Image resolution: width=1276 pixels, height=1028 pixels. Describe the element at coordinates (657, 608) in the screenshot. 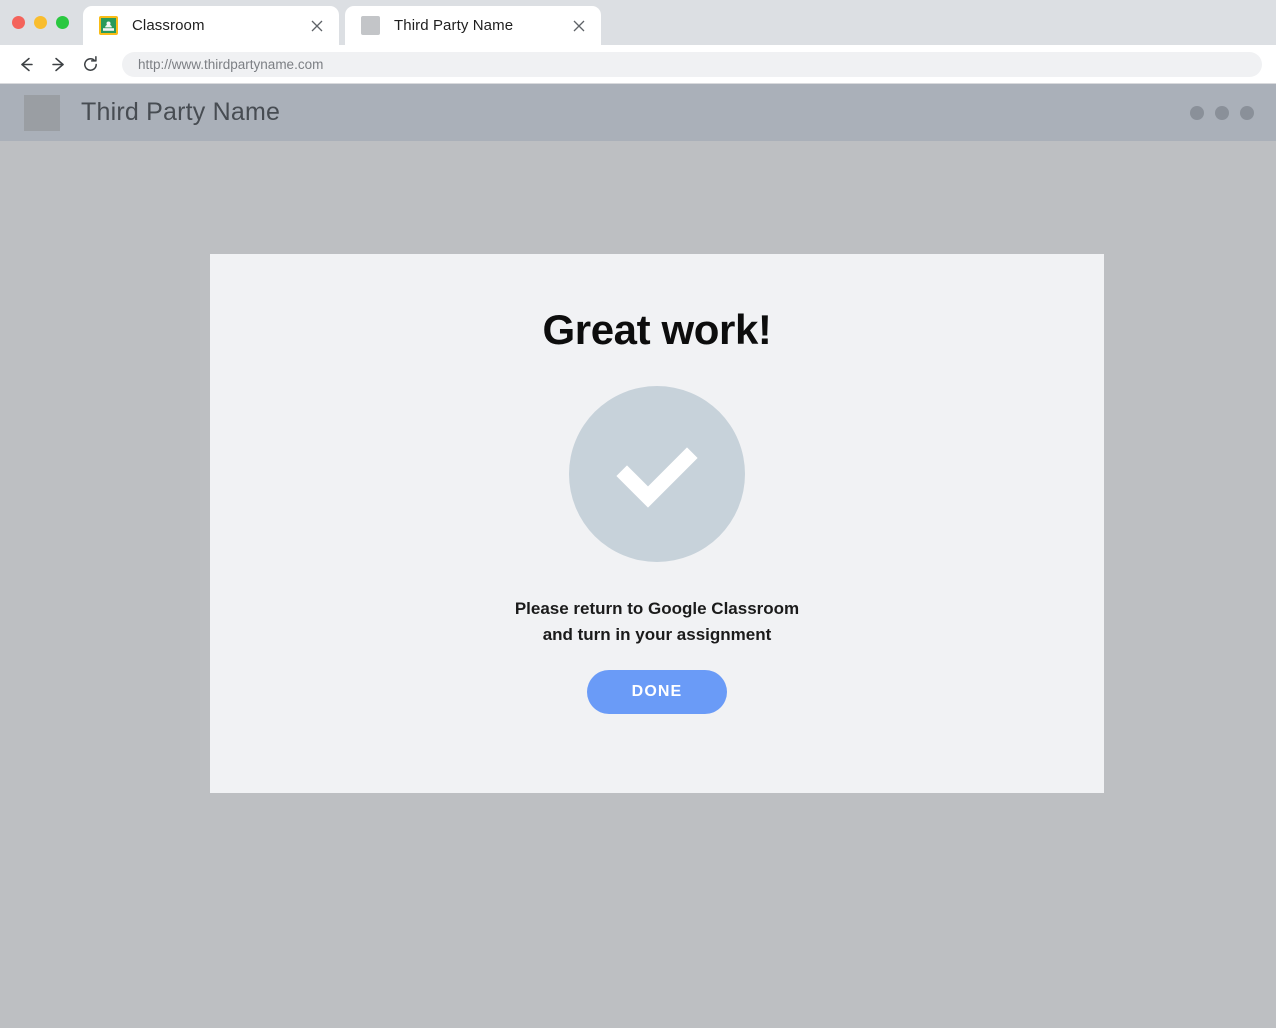

I see `card-message-line-1: Please return to Google Classroom` at that location.